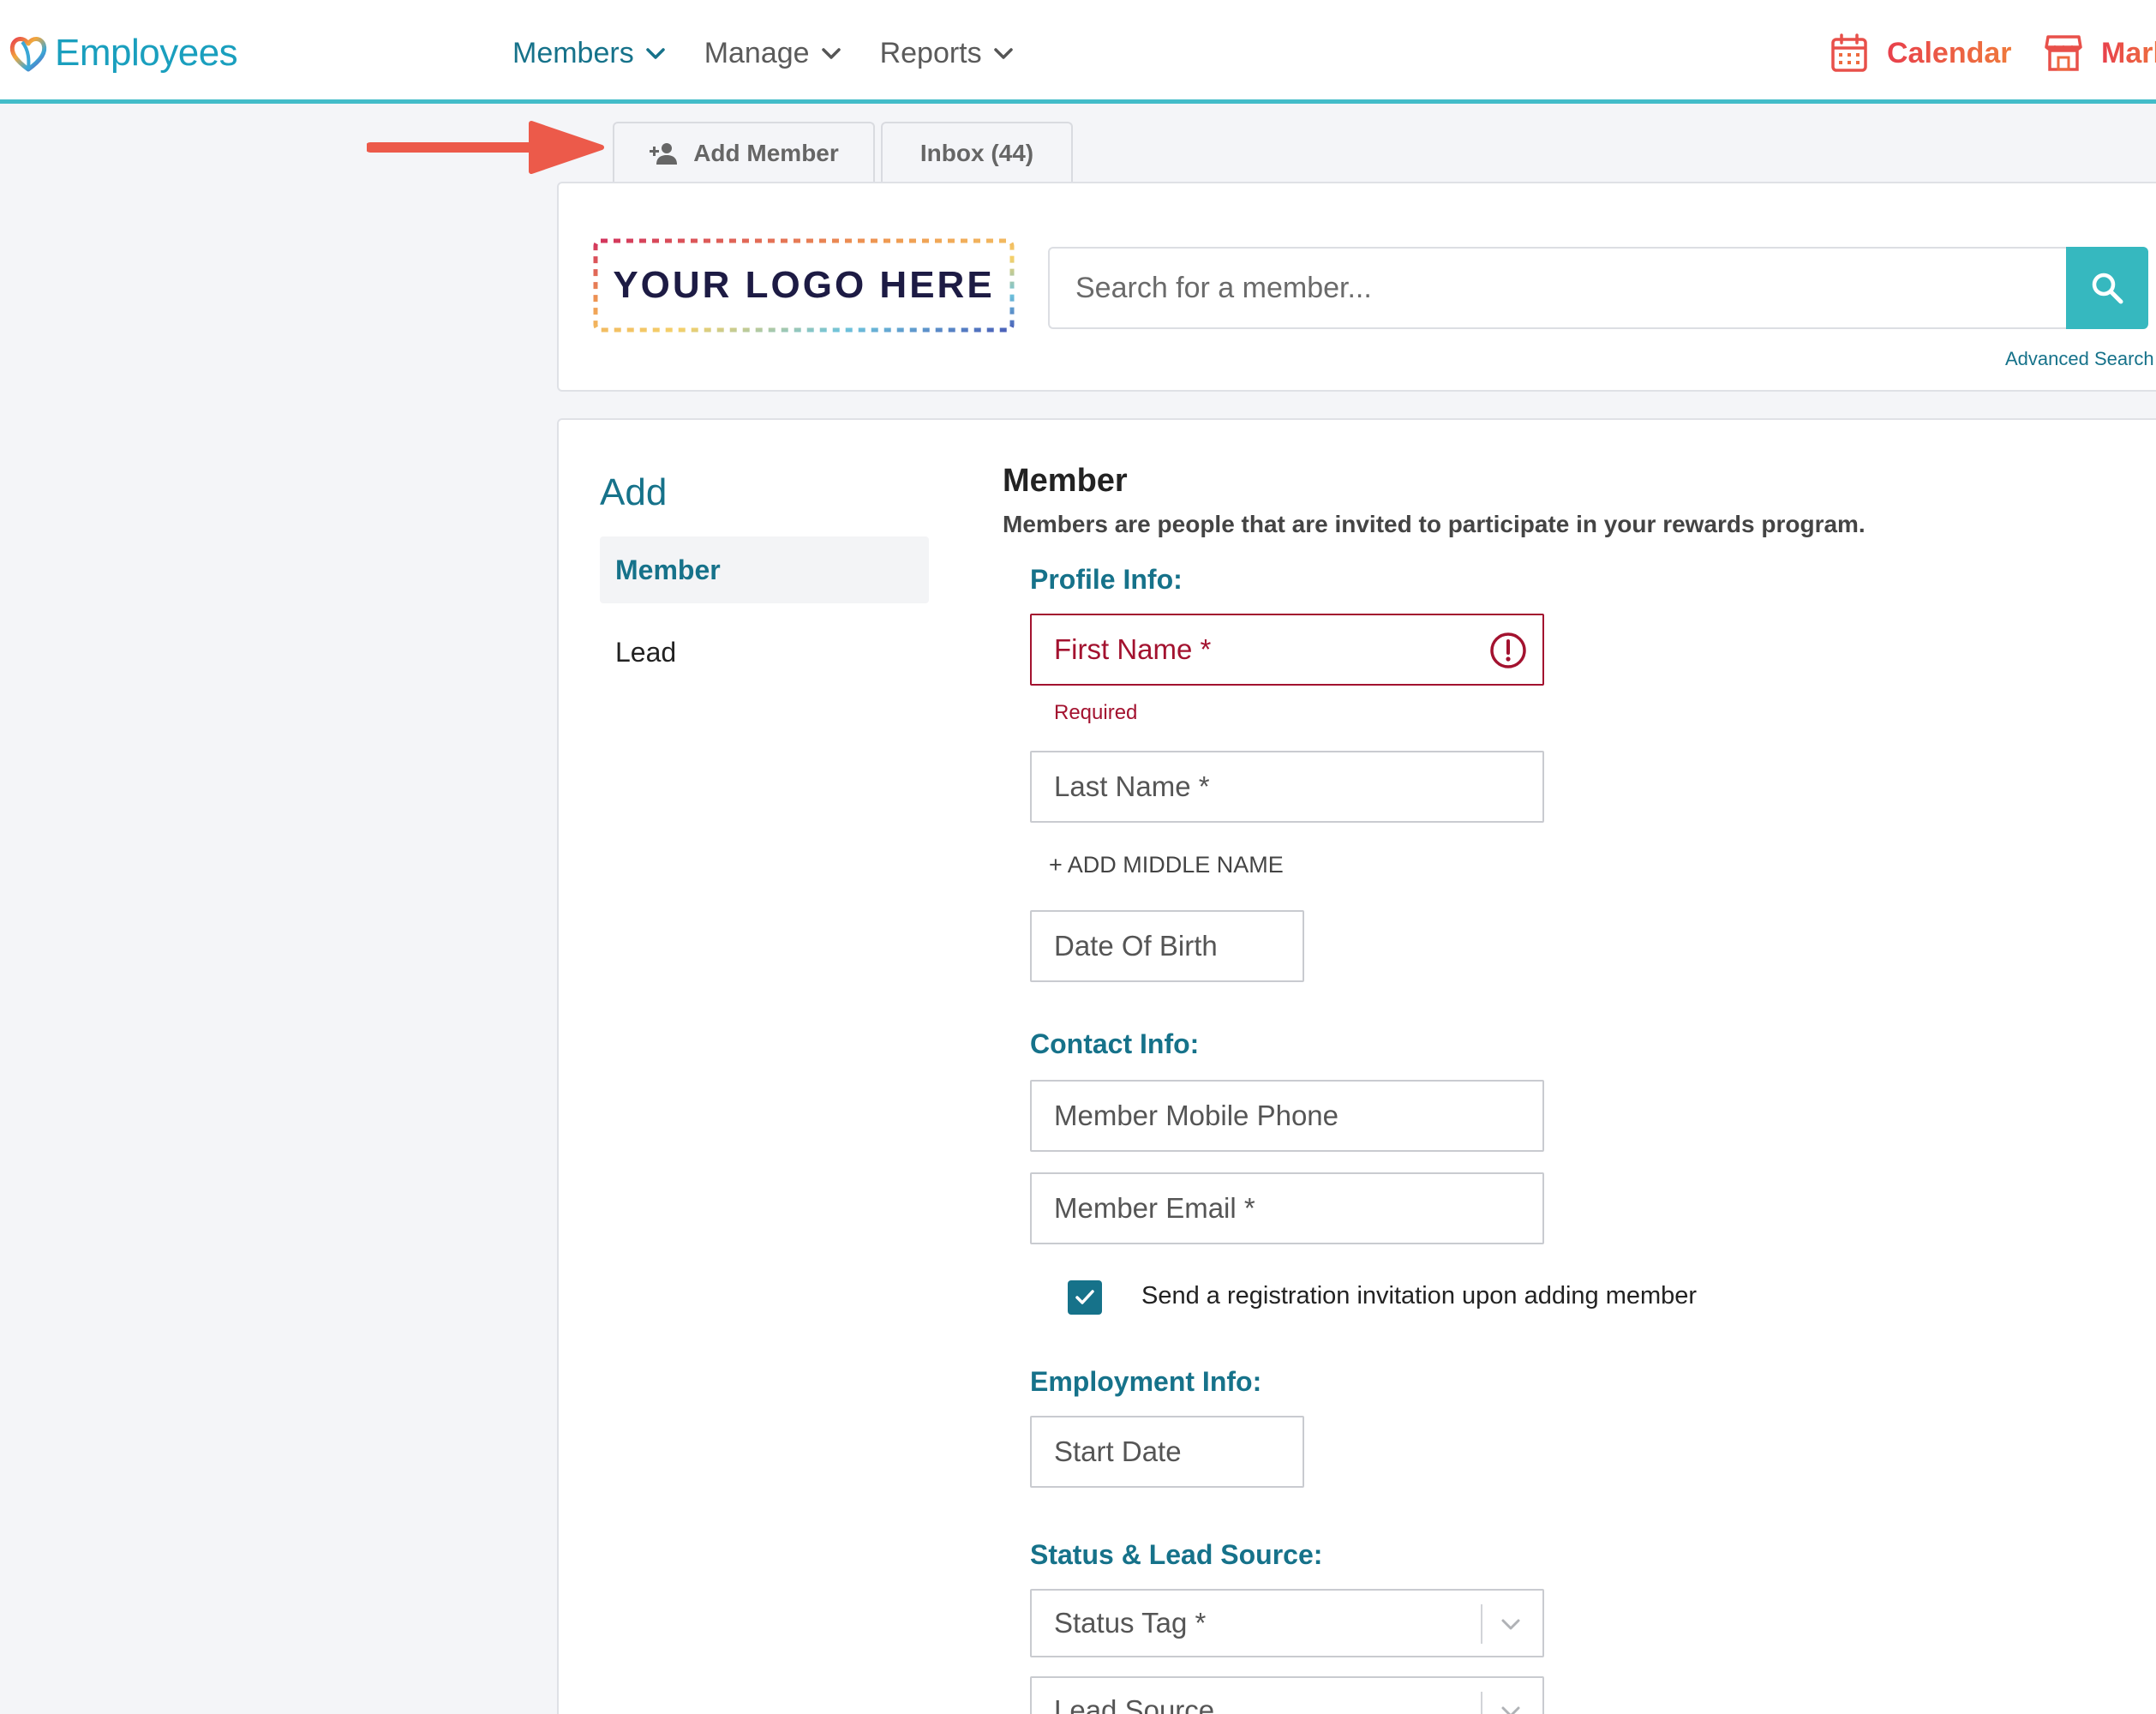  What do you see at coordinates (1197, 1115) in the screenshot?
I see `mobile-phone-label: Member Mobile Phone` at bounding box center [1197, 1115].